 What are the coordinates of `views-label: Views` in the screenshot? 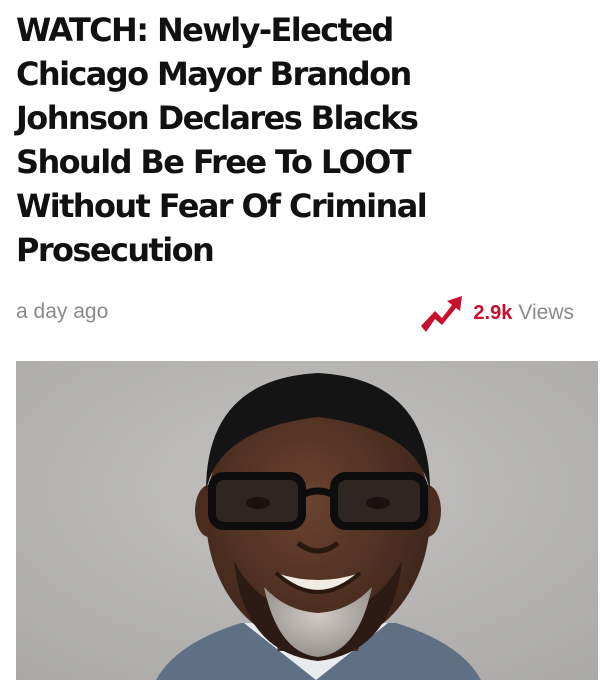 It's located at (546, 312).